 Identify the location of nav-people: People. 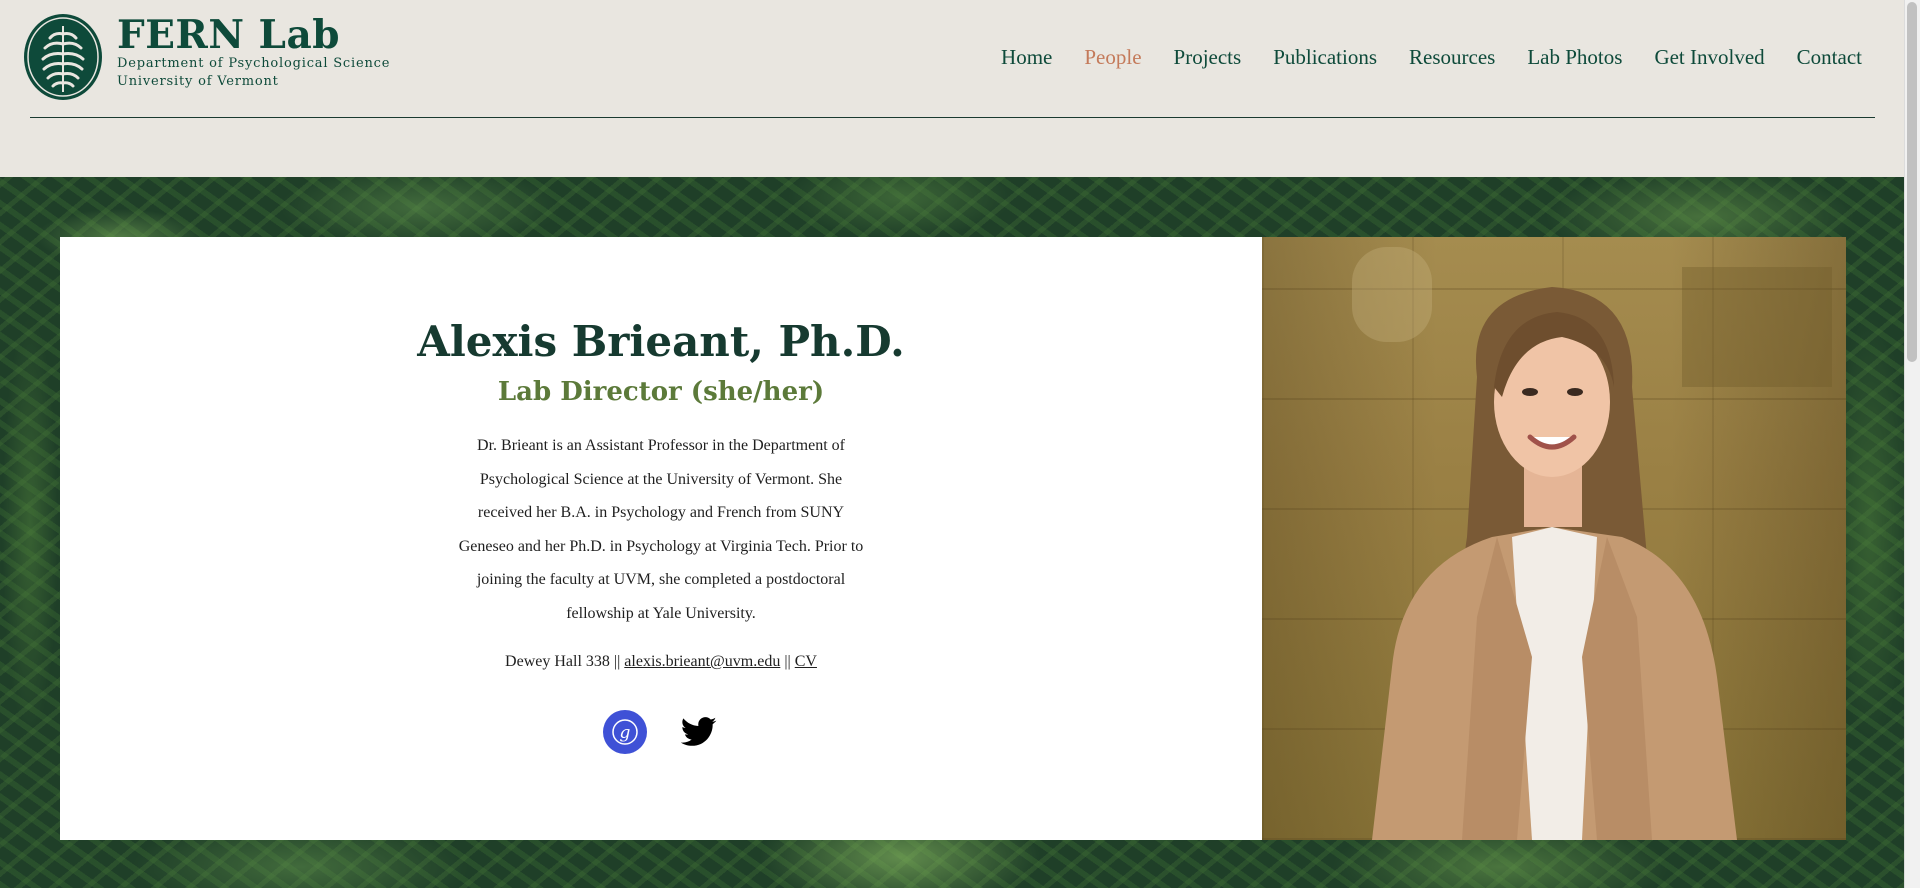
(1112, 57).